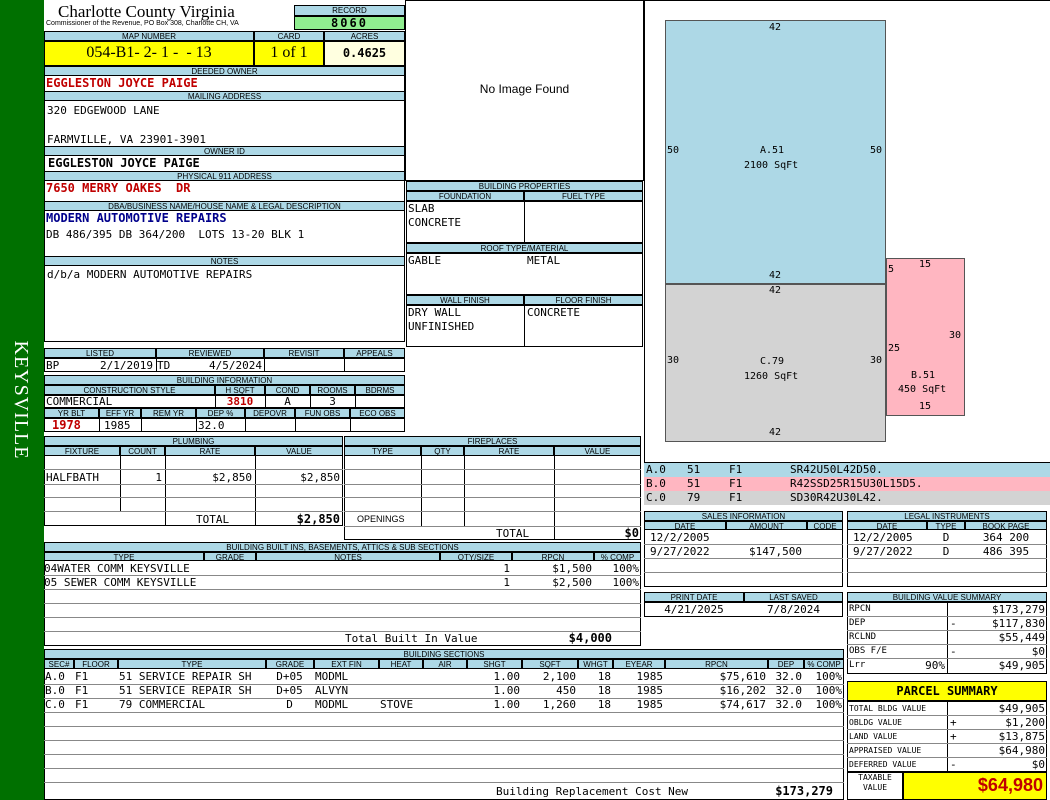 This screenshot has width=1050, height=800. What do you see at coordinates (185, 690) in the screenshot?
I see `section-cell: 51 SERVICE REPAIR SH` at bounding box center [185, 690].